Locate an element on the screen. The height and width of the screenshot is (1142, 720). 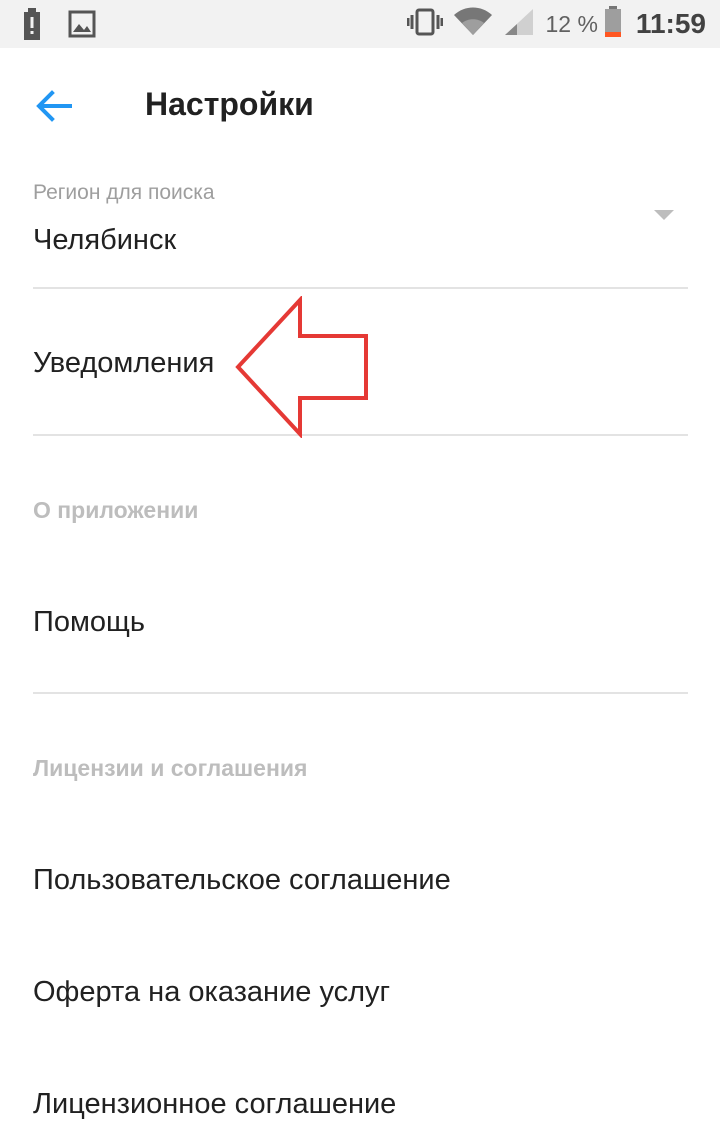
app-bar: Настройки is located at coordinates (360, 104).